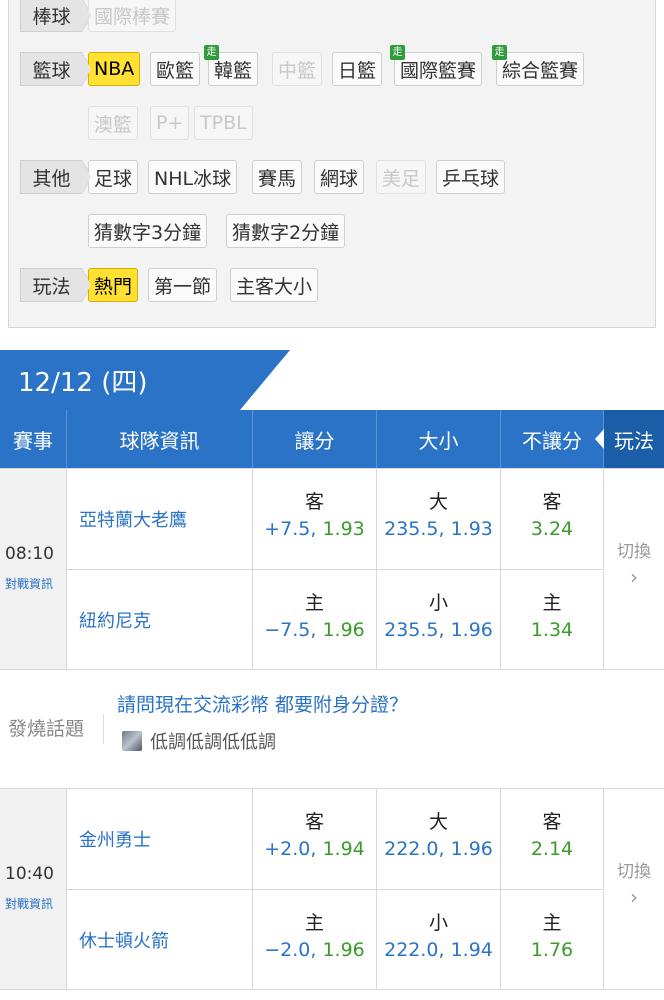  What do you see at coordinates (113, 177) in the screenshot?
I see `chip-soccer: 足球` at bounding box center [113, 177].